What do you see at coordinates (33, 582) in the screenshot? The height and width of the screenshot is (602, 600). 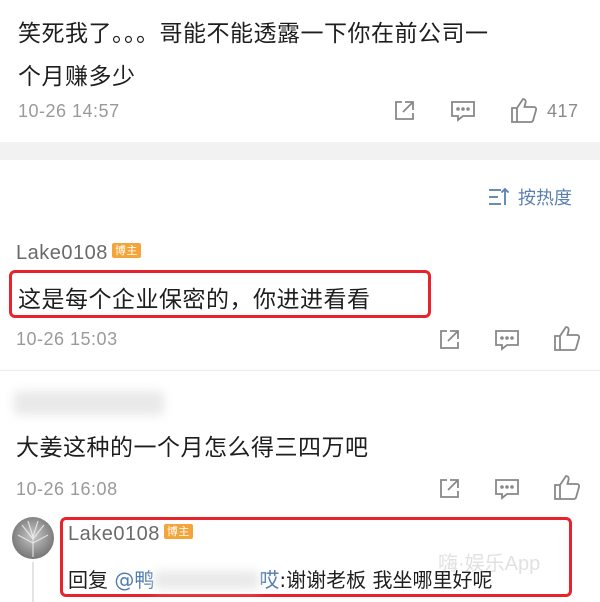 I see `reply-thread-line` at bounding box center [33, 582].